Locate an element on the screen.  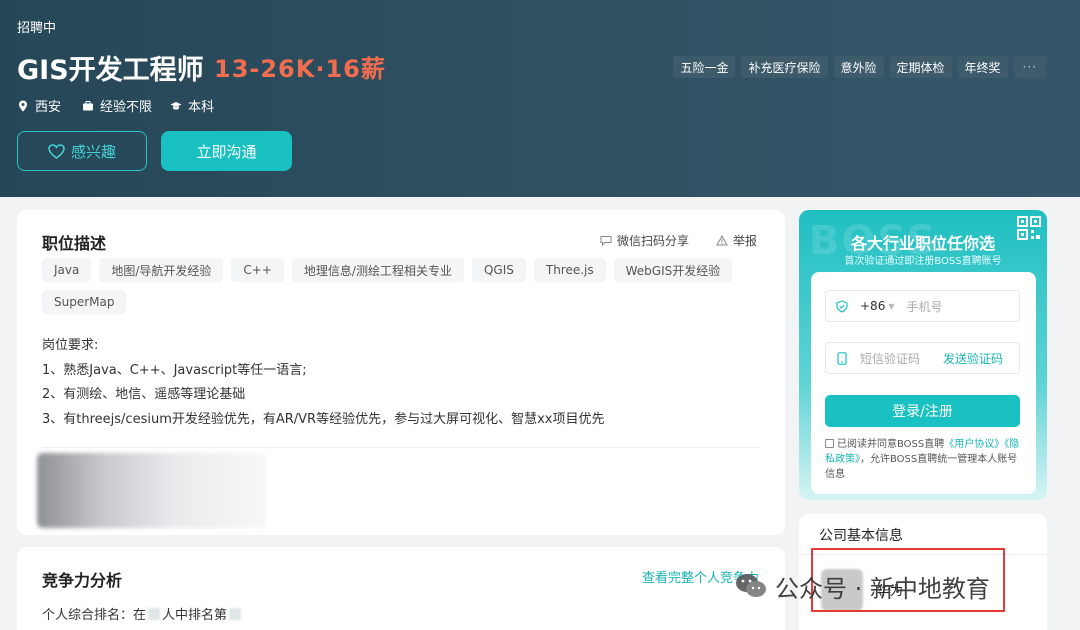
phone-field: +86 ▼ 手机号 is located at coordinates (922, 306).